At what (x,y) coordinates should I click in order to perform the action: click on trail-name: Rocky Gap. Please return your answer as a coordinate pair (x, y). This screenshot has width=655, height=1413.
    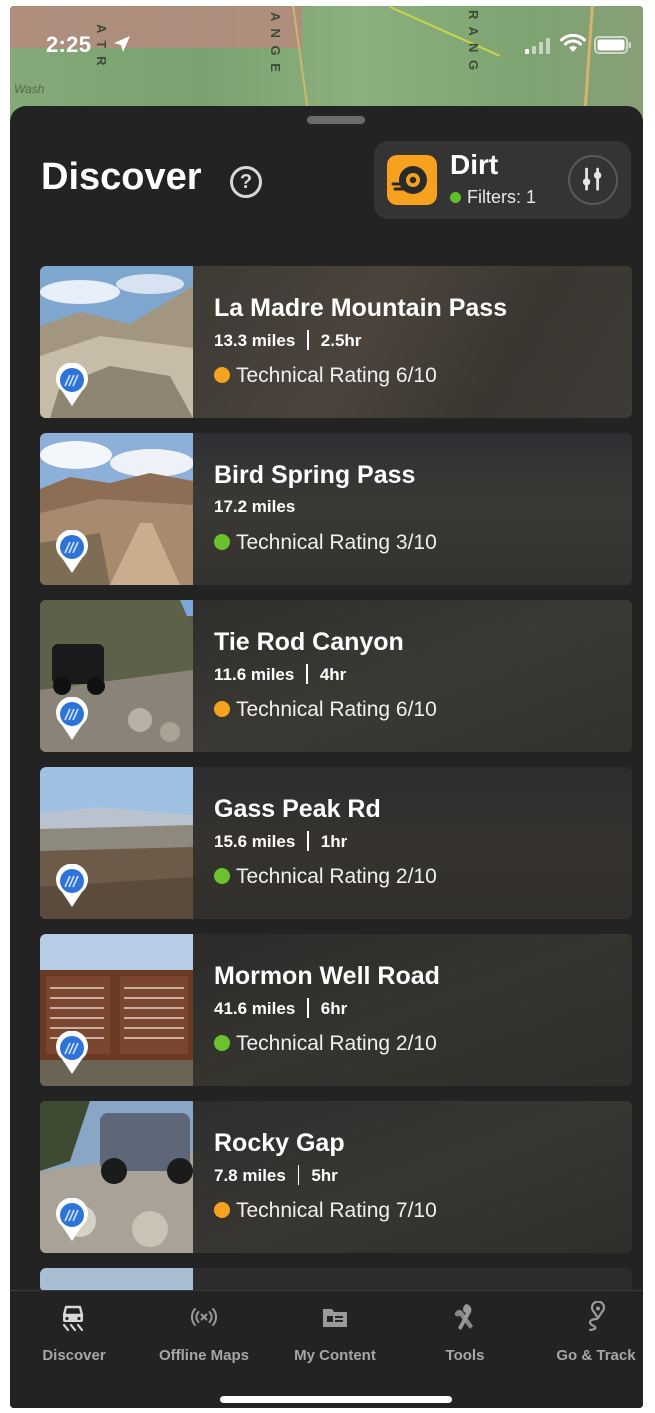
    Looking at the image, I should click on (279, 1143).